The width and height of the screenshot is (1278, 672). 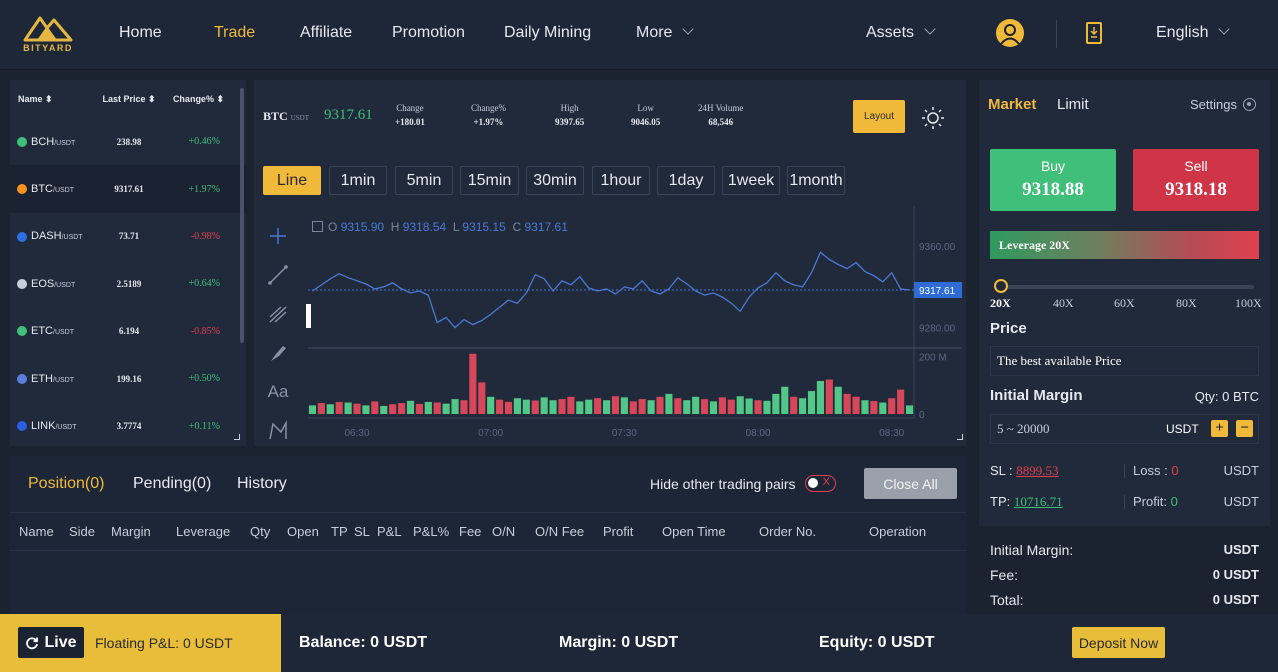 I want to click on market-symbol: ETH/USDT, so click(x=56, y=379).